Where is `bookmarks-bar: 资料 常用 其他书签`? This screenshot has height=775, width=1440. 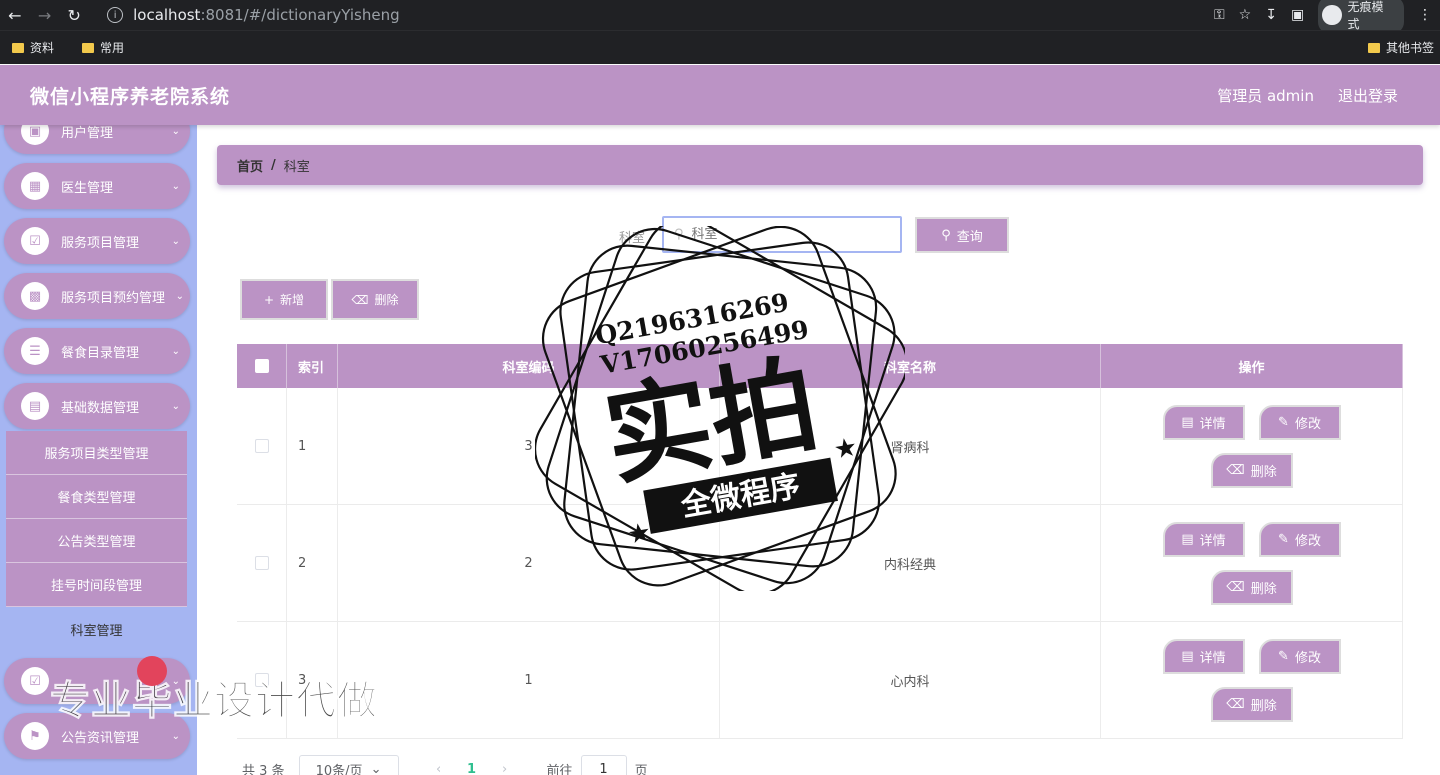
bookmarks-bar: 资料 常用 其他书签 is located at coordinates (720, 47).